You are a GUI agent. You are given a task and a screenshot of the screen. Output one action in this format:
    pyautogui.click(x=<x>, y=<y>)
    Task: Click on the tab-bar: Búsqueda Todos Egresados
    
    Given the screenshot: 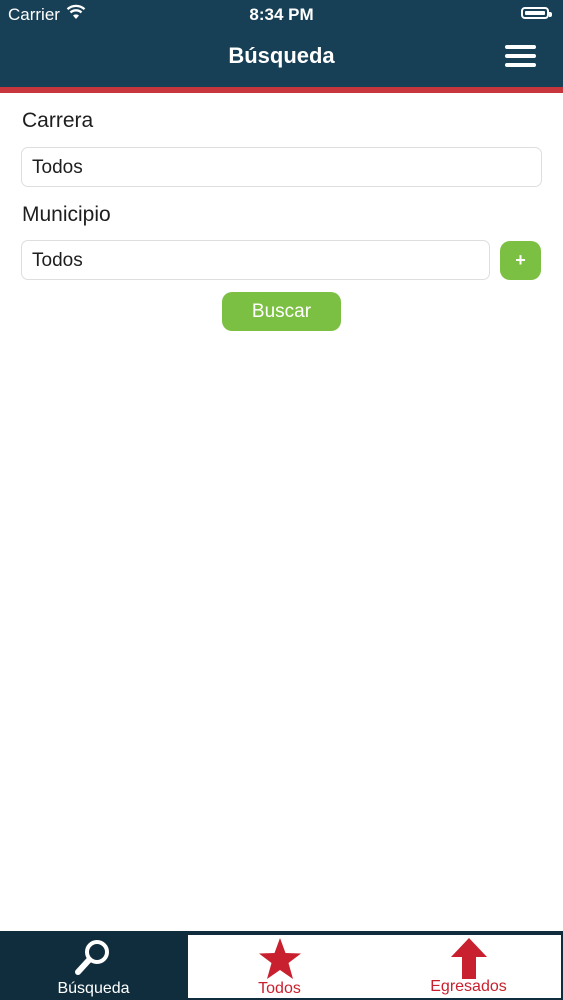 What is the action you would take?
    pyautogui.click(x=281, y=965)
    